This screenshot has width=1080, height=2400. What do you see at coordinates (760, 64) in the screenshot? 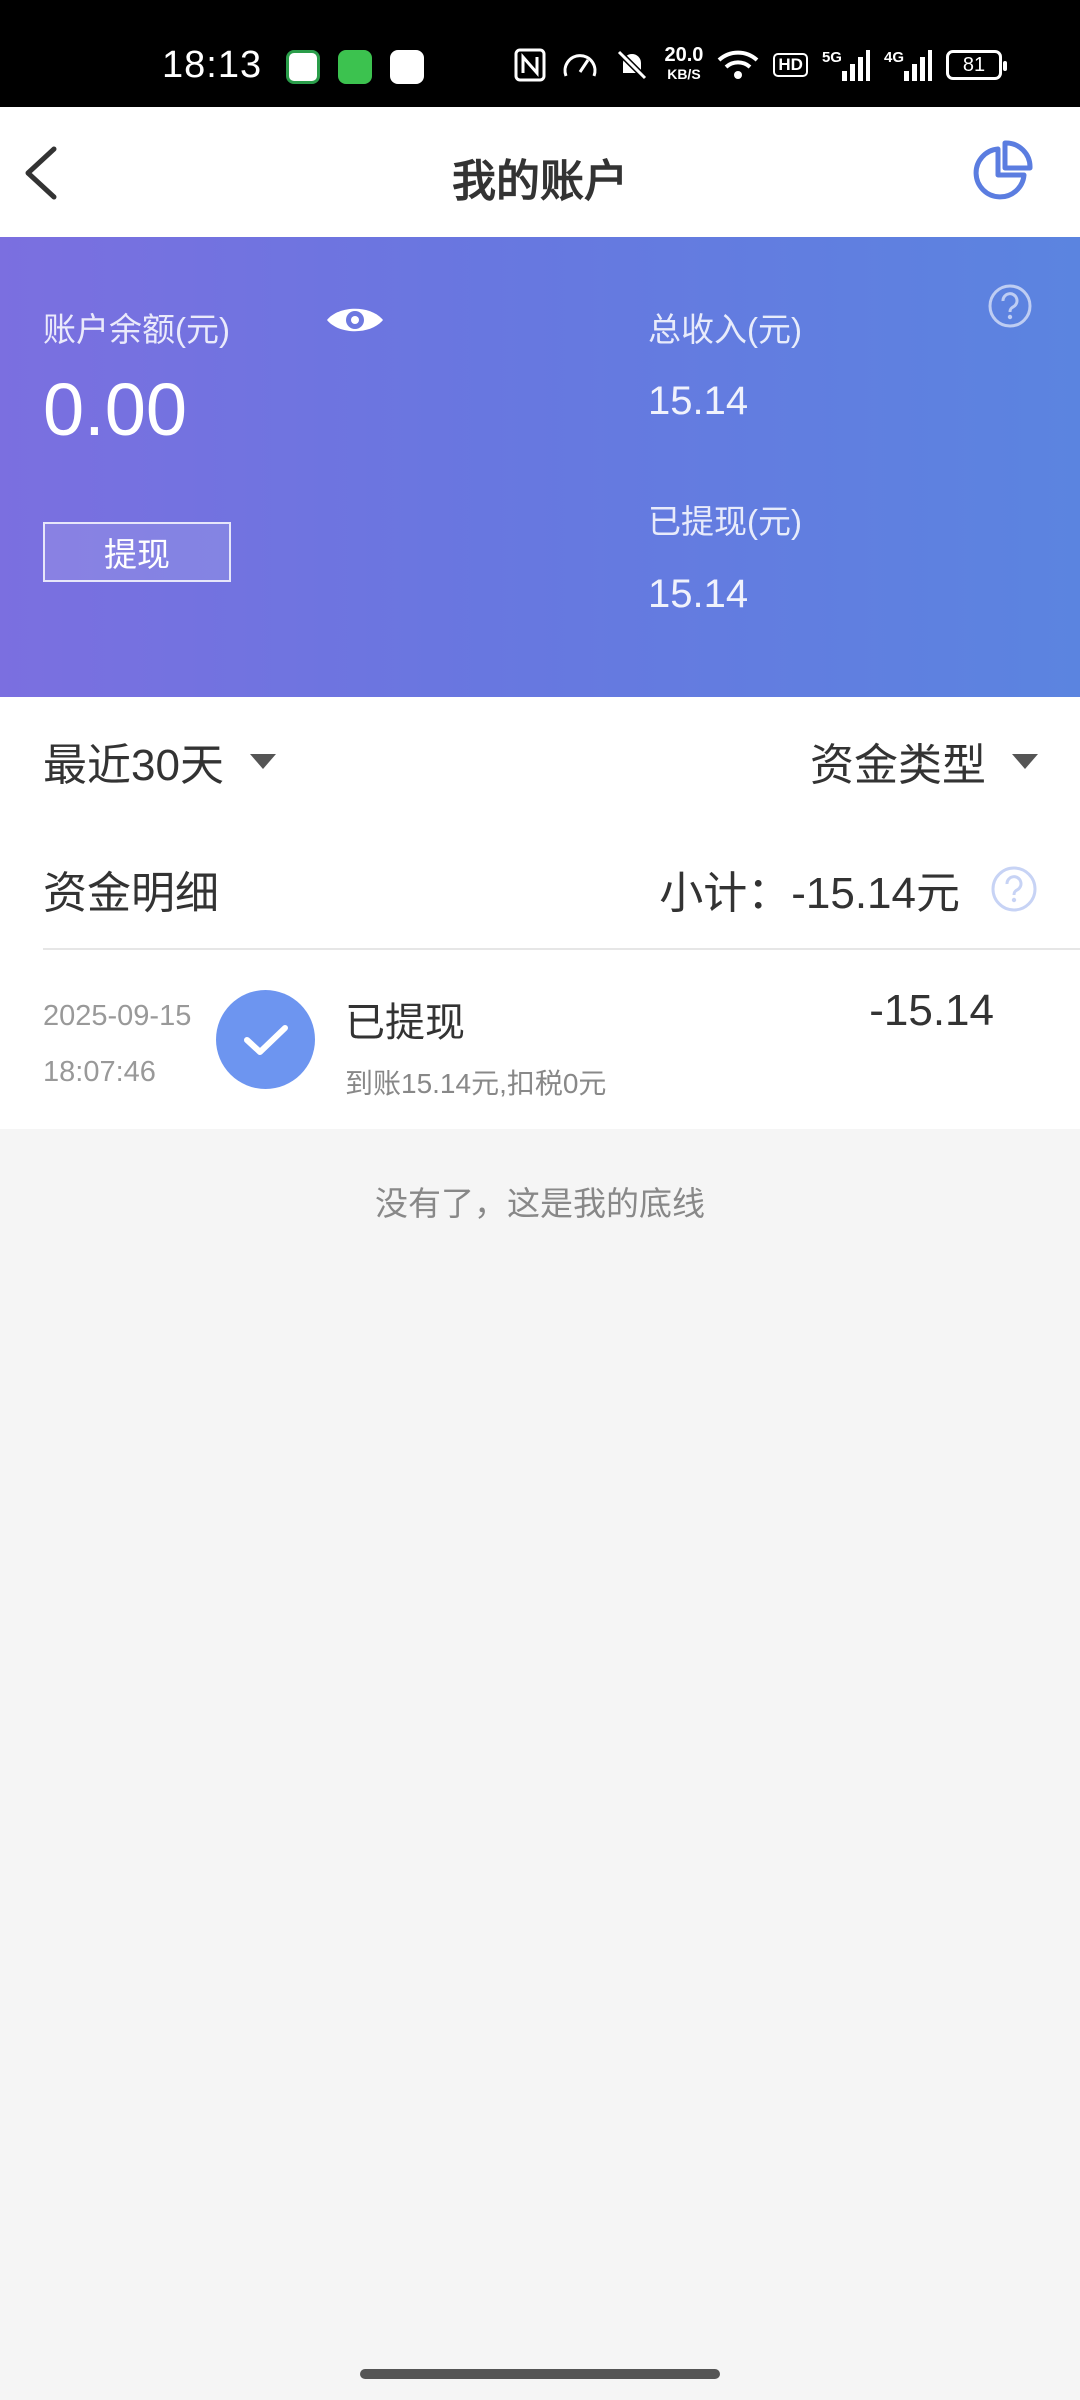
I see `status-indicators: 20.0 KB/S HD 5G 4G 81` at bounding box center [760, 64].